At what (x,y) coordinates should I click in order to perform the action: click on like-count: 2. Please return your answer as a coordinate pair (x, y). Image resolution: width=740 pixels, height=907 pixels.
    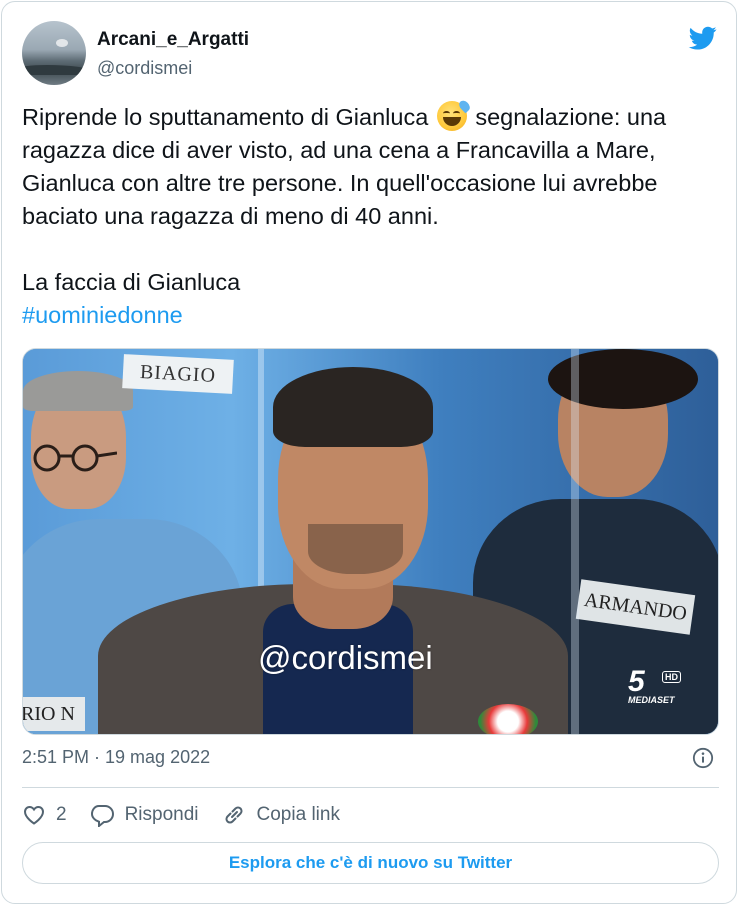
    Looking at the image, I should click on (61, 814).